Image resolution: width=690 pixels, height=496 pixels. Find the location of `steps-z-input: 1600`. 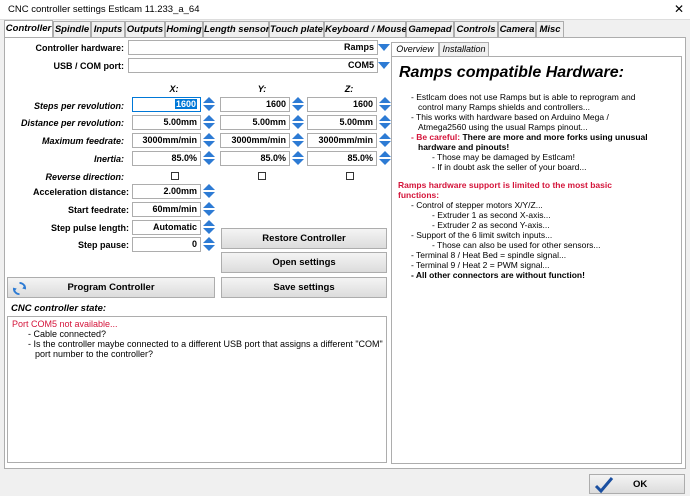

steps-z-input: 1600 is located at coordinates (342, 104).